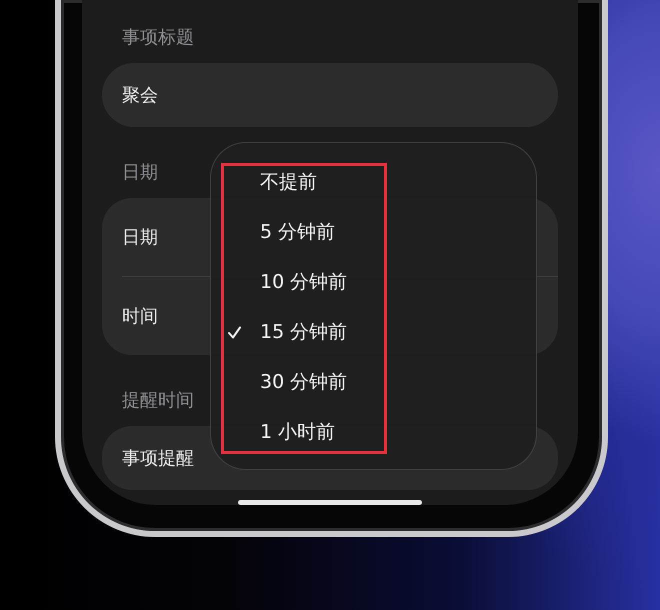 The width and height of the screenshot is (660, 610). What do you see at coordinates (373, 332) in the screenshot?
I see `menu-item: 15 分钟前` at bounding box center [373, 332].